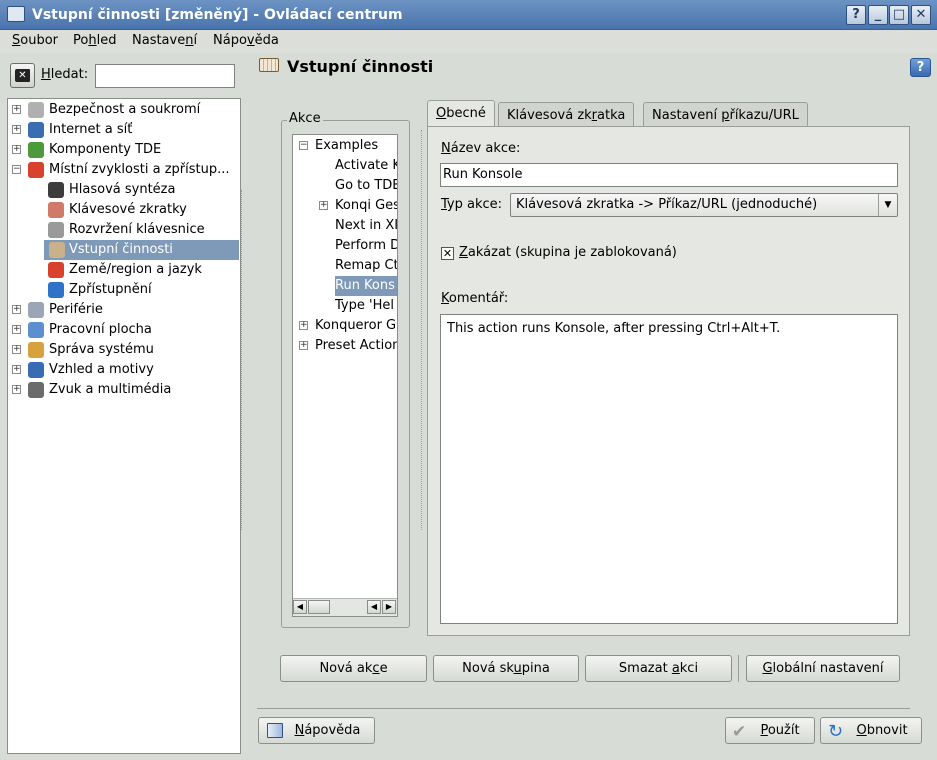 Image resolution: width=937 pixels, height=760 pixels. I want to click on action-item: Perform D, so click(366, 246).